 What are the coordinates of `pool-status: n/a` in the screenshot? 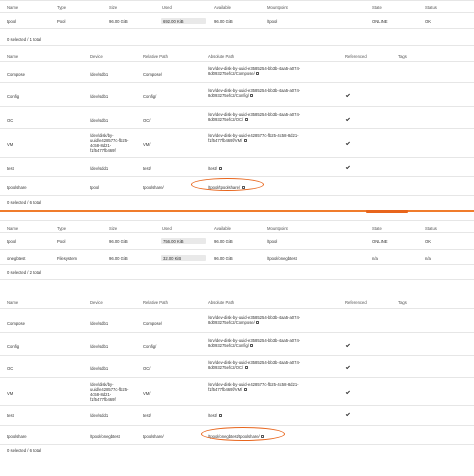 It's located at (428, 258).